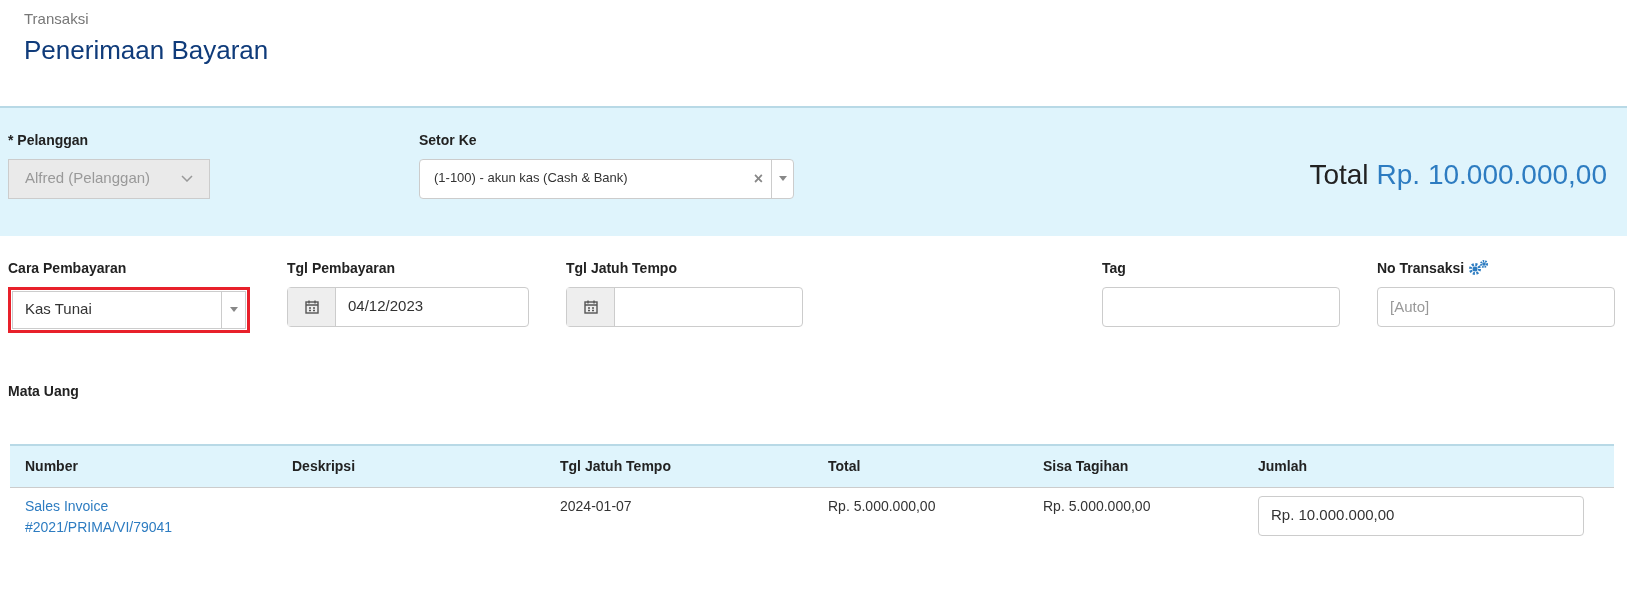  What do you see at coordinates (341, 268) in the screenshot?
I see `field-label: Tgl Pembayaran` at bounding box center [341, 268].